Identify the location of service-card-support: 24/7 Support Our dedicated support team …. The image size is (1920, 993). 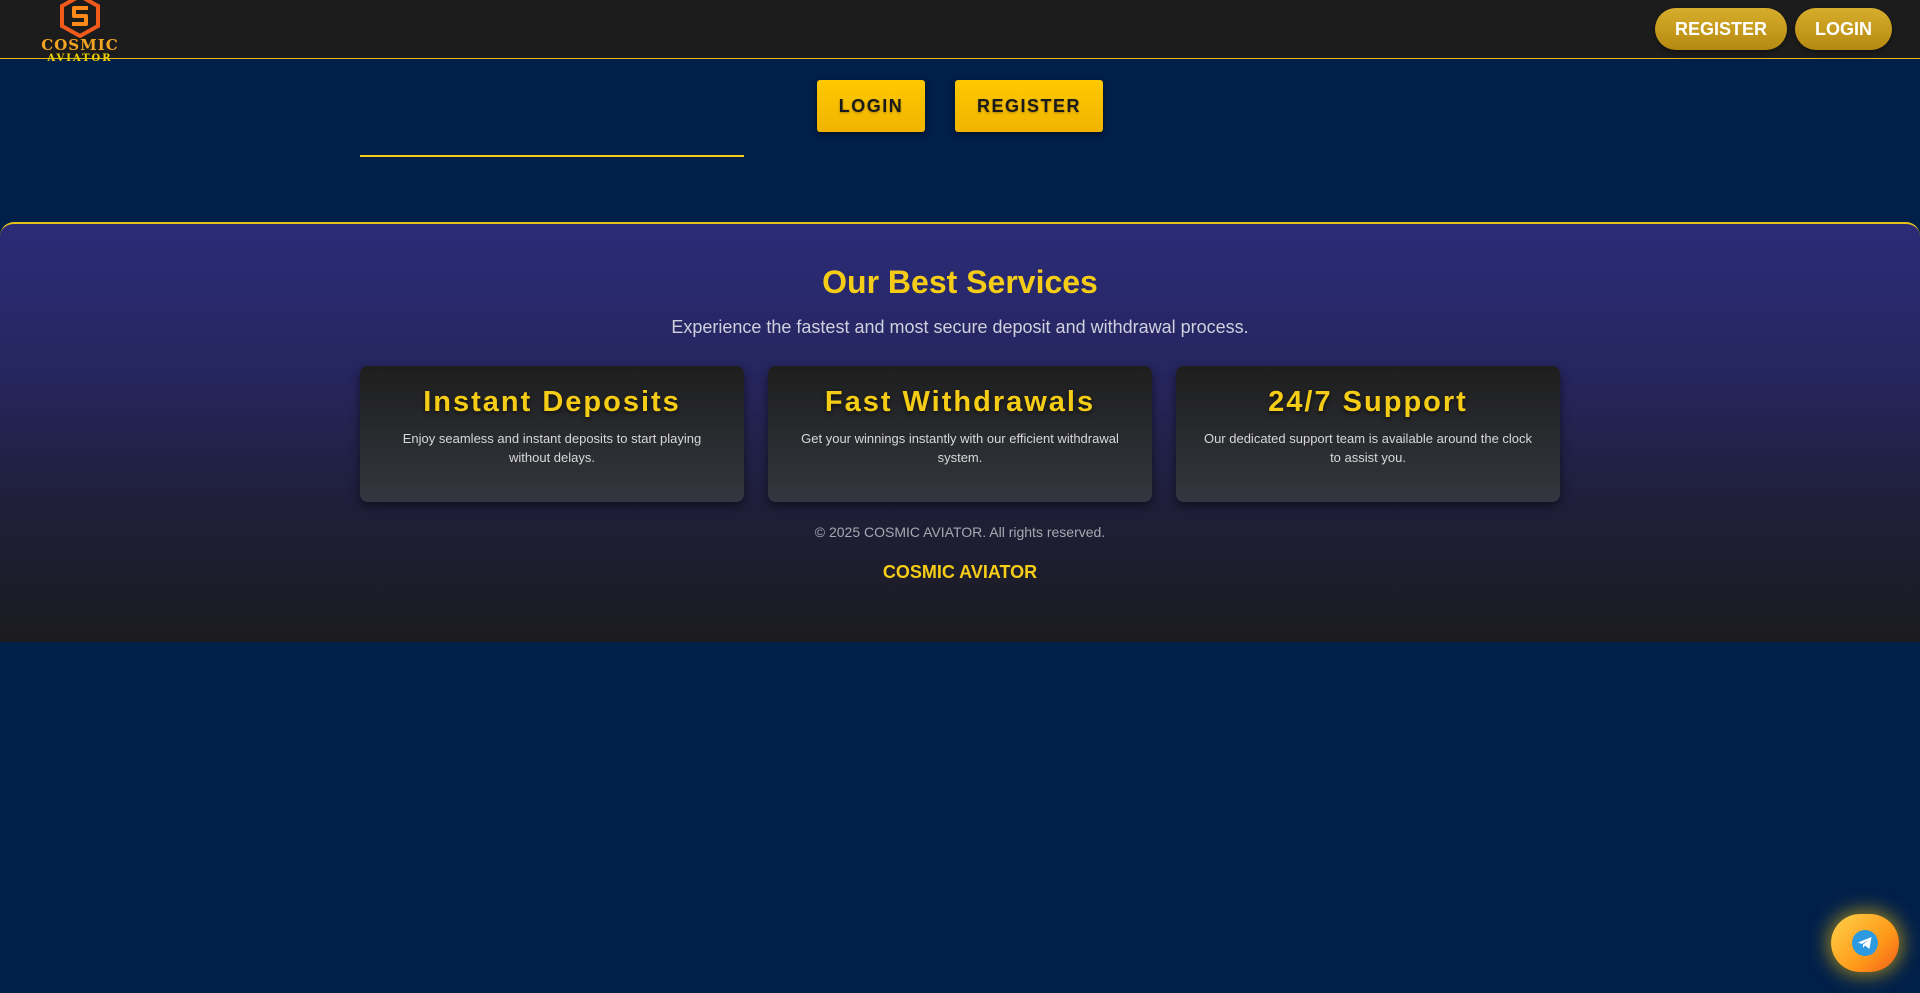
(1368, 434).